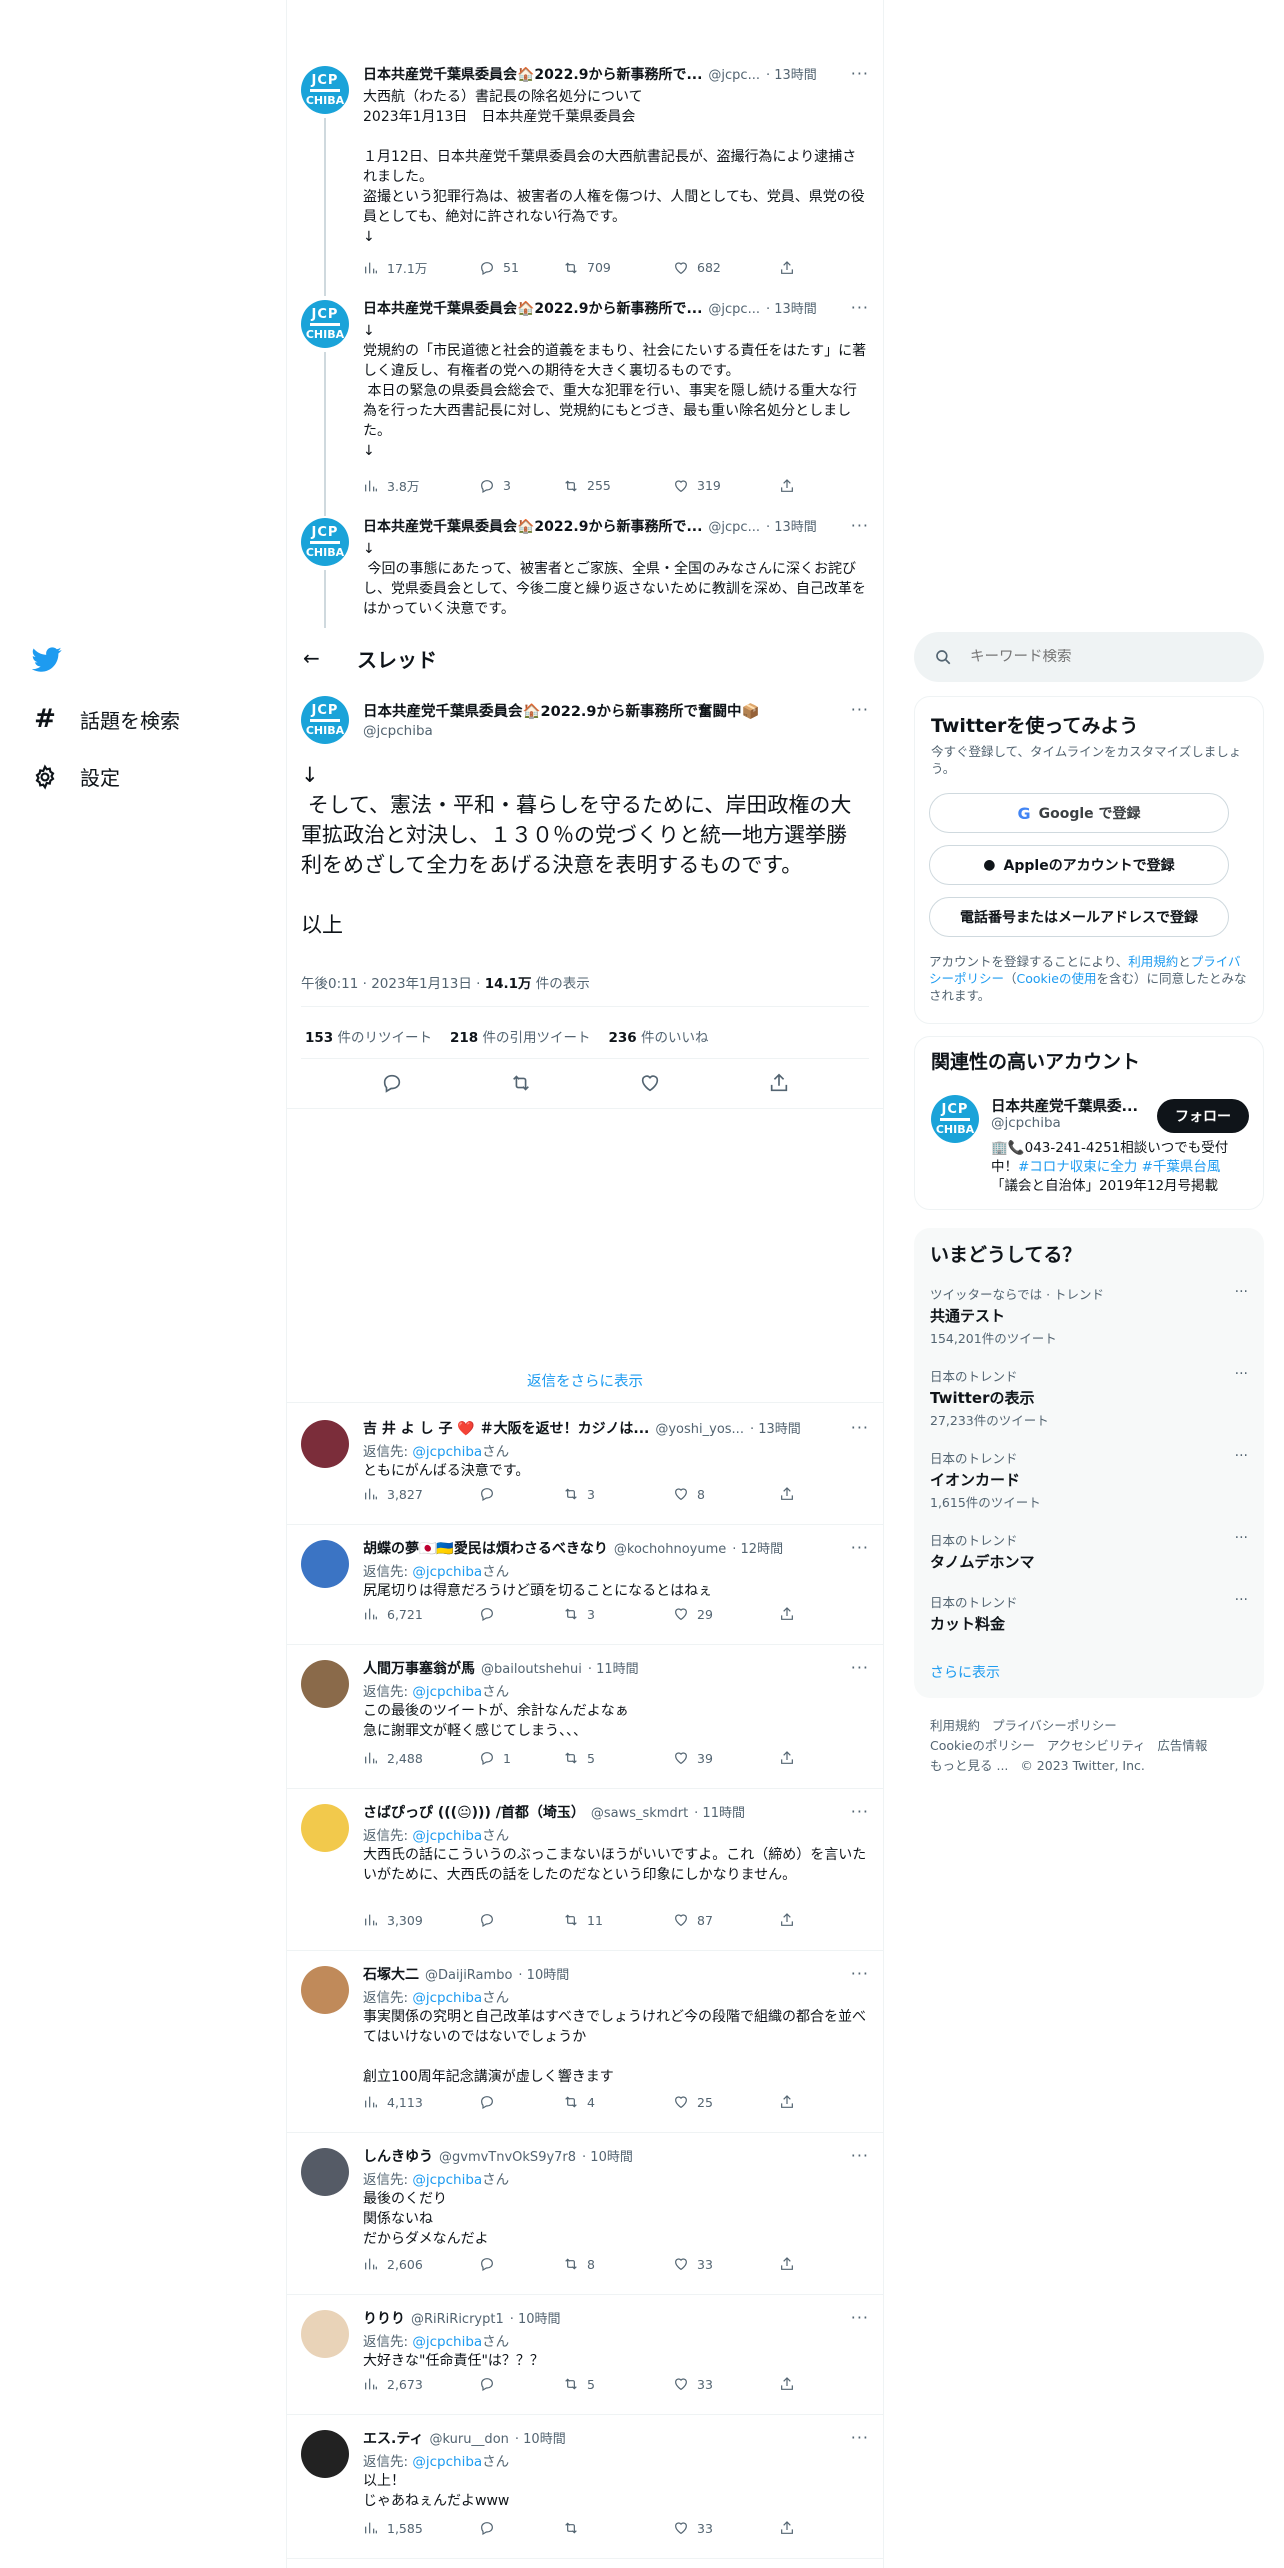 This screenshot has height=2568, width=1284. Describe the element at coordinates (618, 2528) in the screenshot. I see `retweet-button` at that location.